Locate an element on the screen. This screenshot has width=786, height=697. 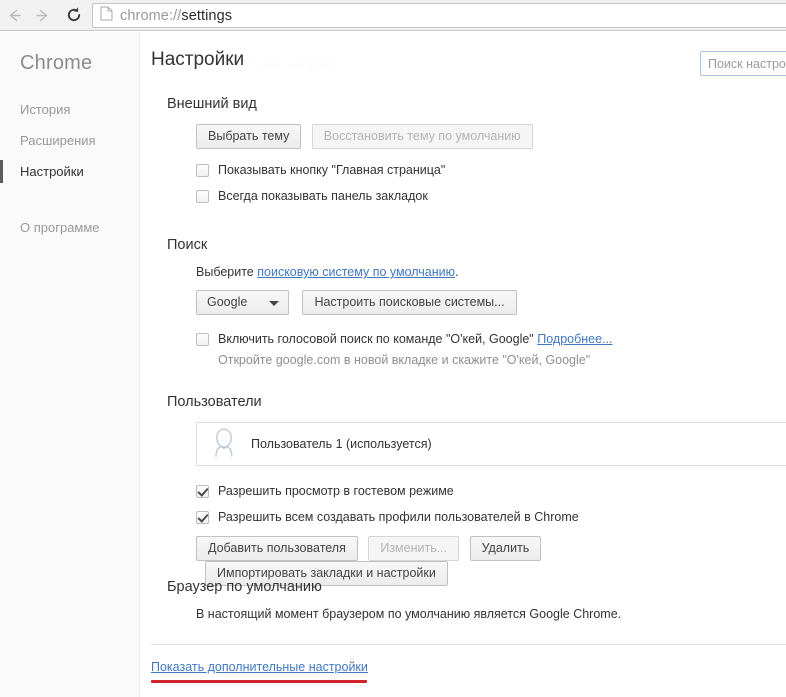
users-title: Пользователи is located at coordinates (214, 402).